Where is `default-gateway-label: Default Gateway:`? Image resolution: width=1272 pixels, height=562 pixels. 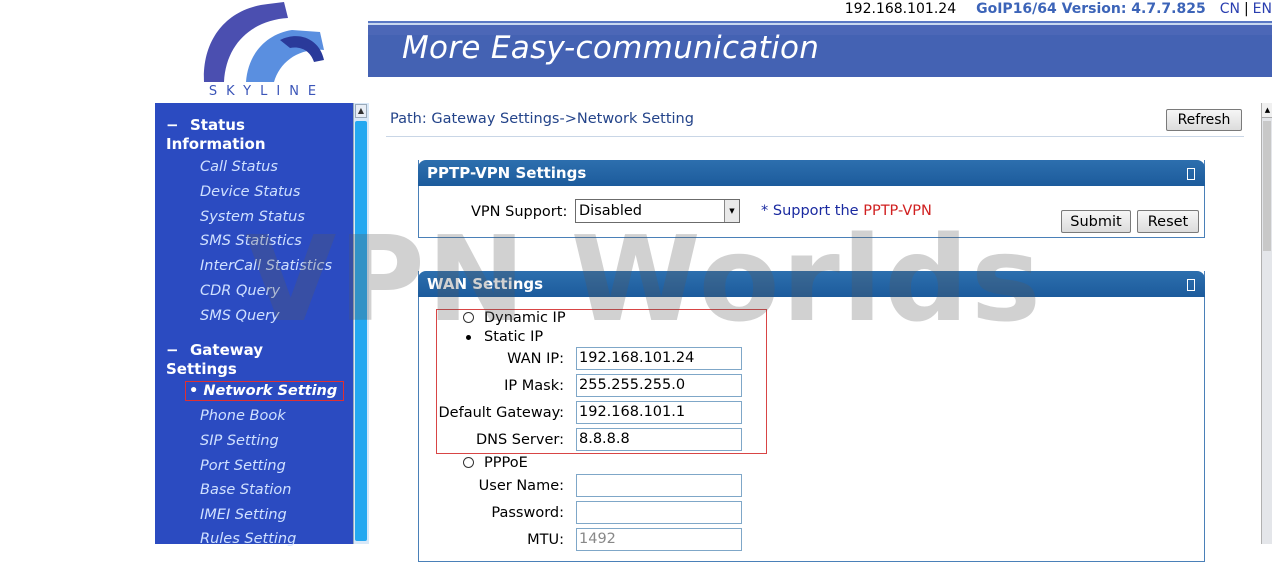
default-gateway-label: Default Gateway: is located at coordinates (501, 413).